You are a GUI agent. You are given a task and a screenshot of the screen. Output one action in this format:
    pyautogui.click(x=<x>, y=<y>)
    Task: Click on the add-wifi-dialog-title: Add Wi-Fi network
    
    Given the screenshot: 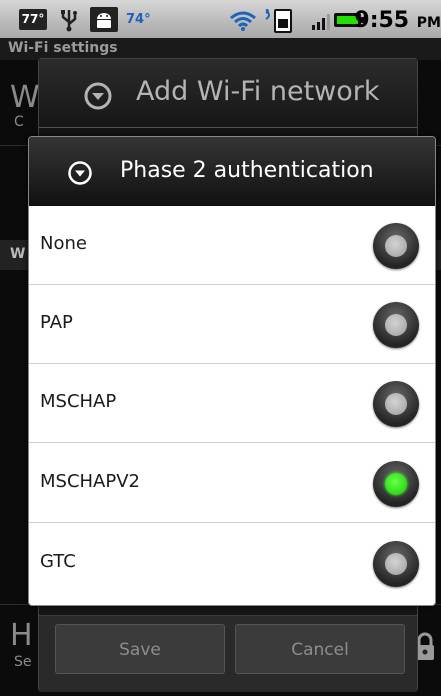 What is the action you would take?
    pyautogui.click(x=258, y=91)
    